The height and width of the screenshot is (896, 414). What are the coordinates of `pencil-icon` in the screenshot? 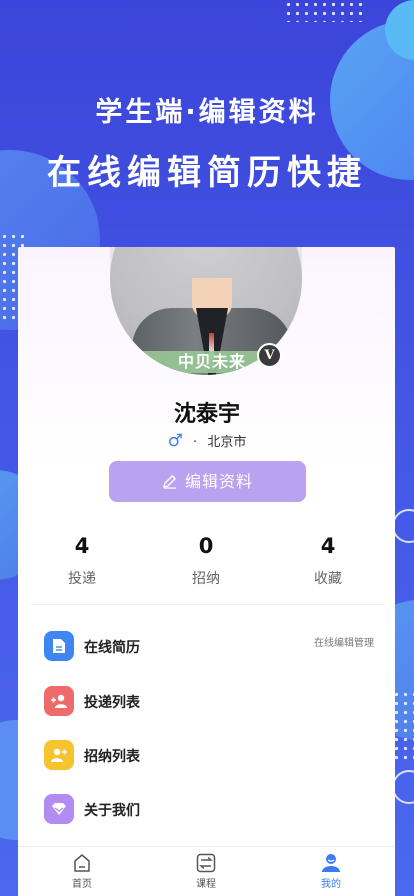 It's located at (170, 482).